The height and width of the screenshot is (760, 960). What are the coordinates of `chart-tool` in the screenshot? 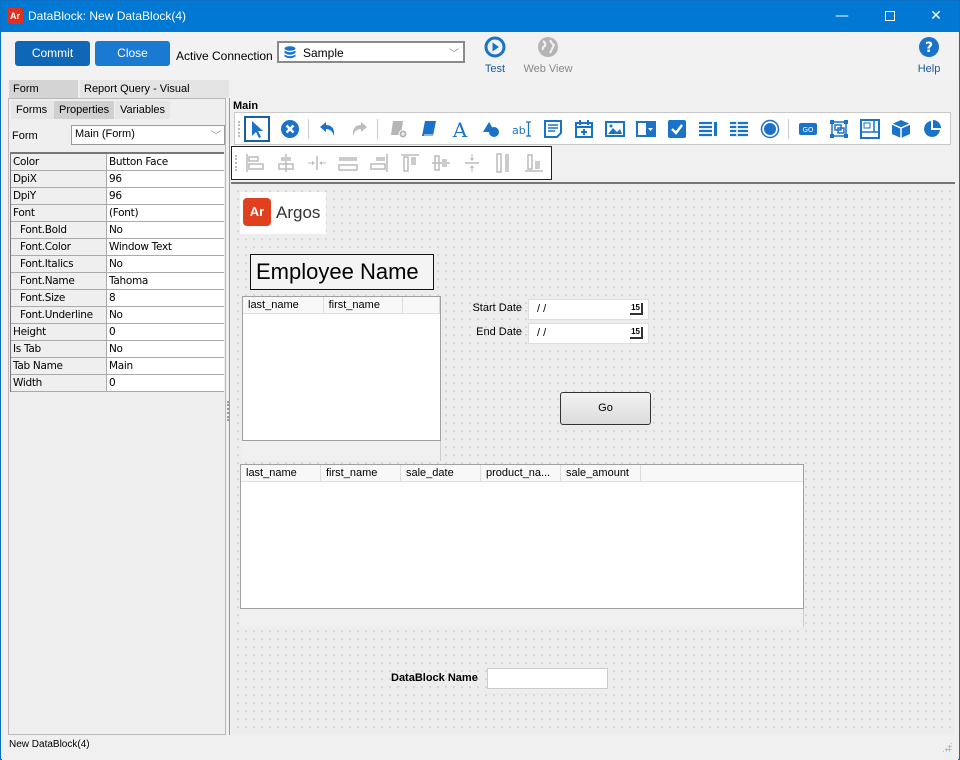 It's located at (932, 129).